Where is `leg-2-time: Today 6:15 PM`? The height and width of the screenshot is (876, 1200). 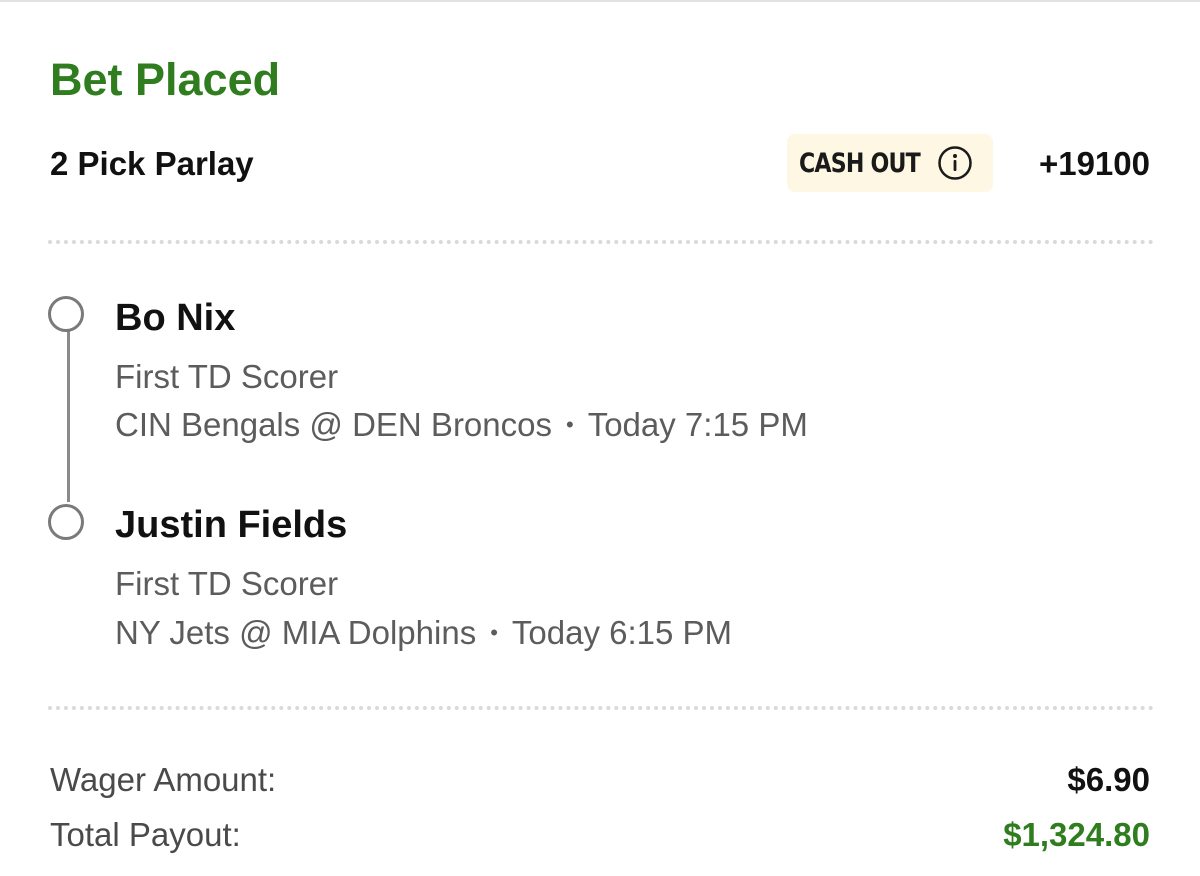 leg-2-time: Today 6:15 PM is located at coordinates (622, 632).